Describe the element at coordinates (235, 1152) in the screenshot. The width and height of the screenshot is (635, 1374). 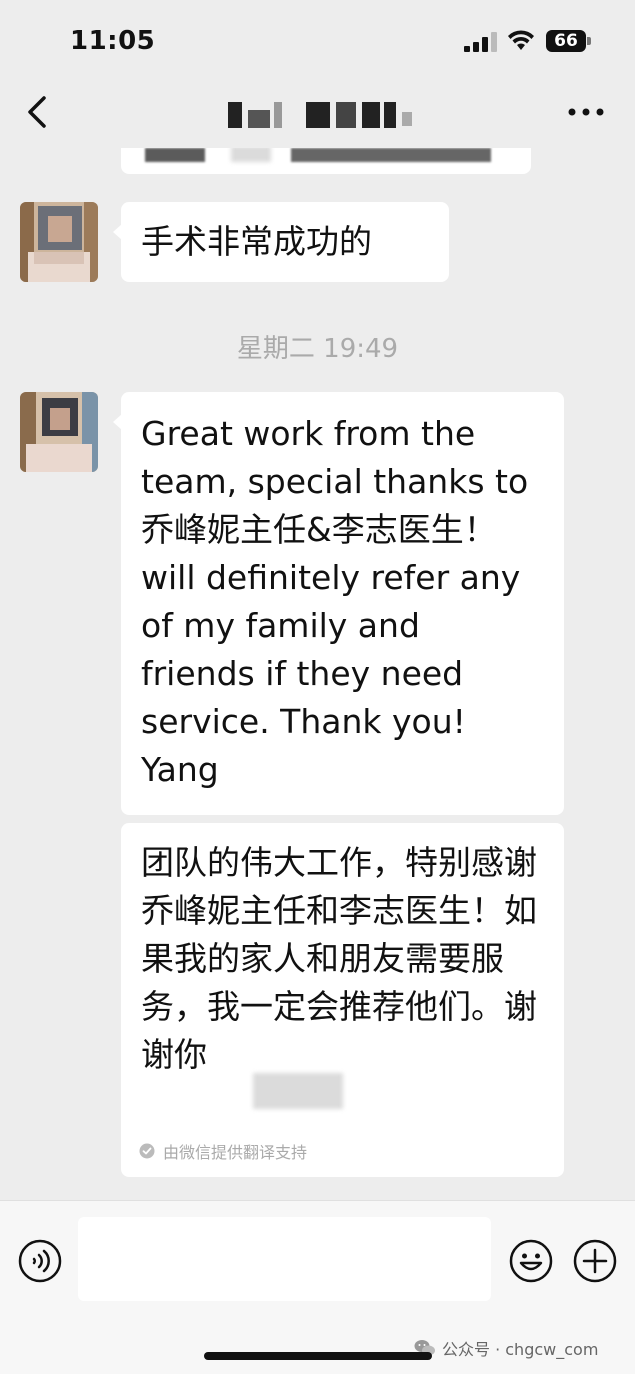
I see `translation-note-text: 由微信提供翻译支持` at that location.